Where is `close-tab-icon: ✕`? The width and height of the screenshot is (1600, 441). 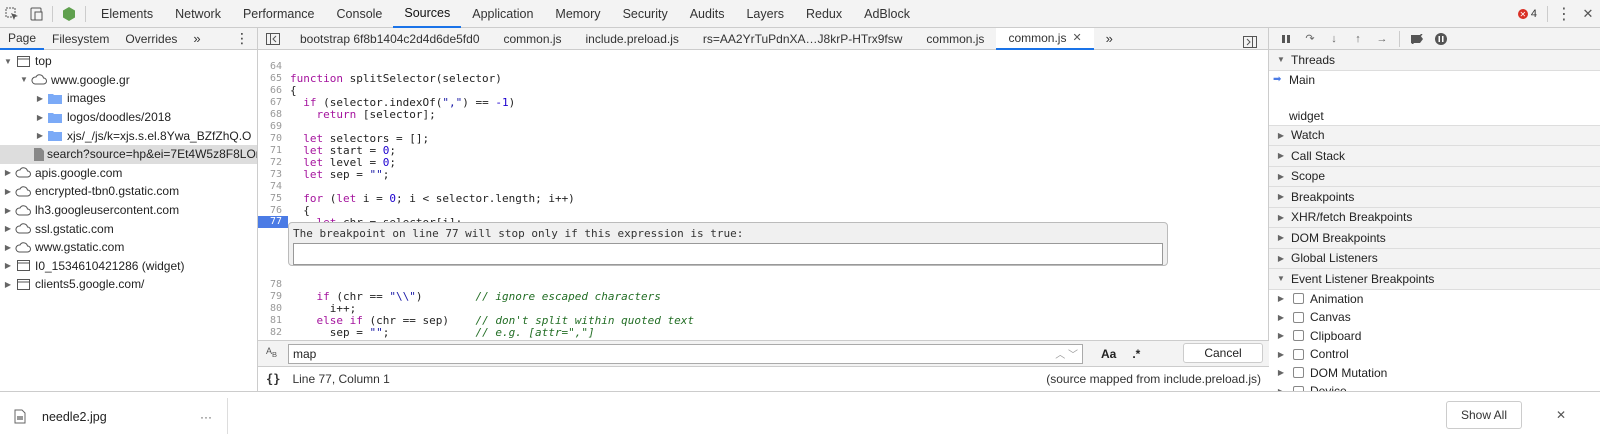
close-tab-icon: ✕ is located at coordinates (1076, 37).